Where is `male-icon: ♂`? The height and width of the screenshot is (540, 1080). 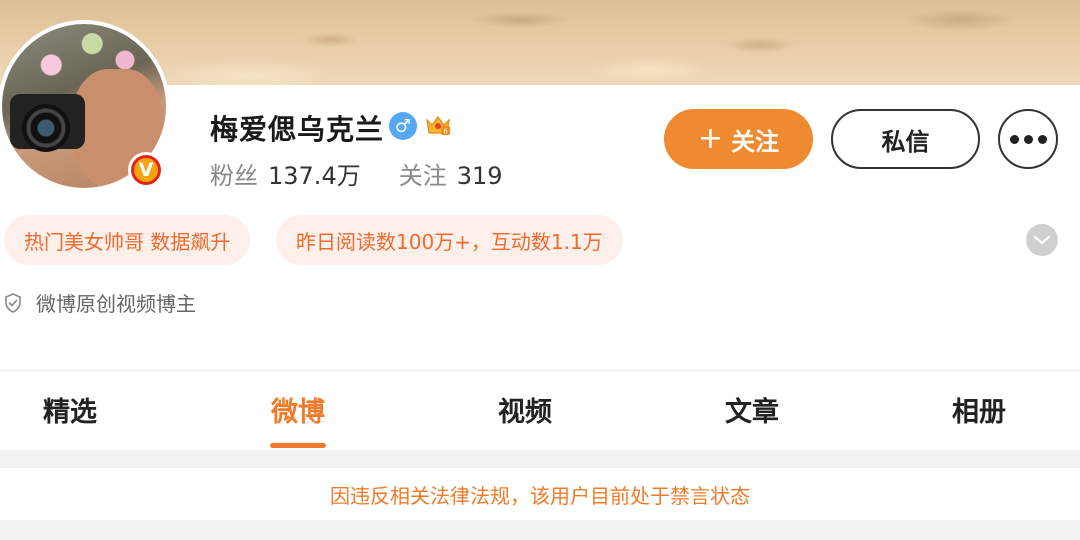
male-icon: ♂ is located at coordinates (403, 126).